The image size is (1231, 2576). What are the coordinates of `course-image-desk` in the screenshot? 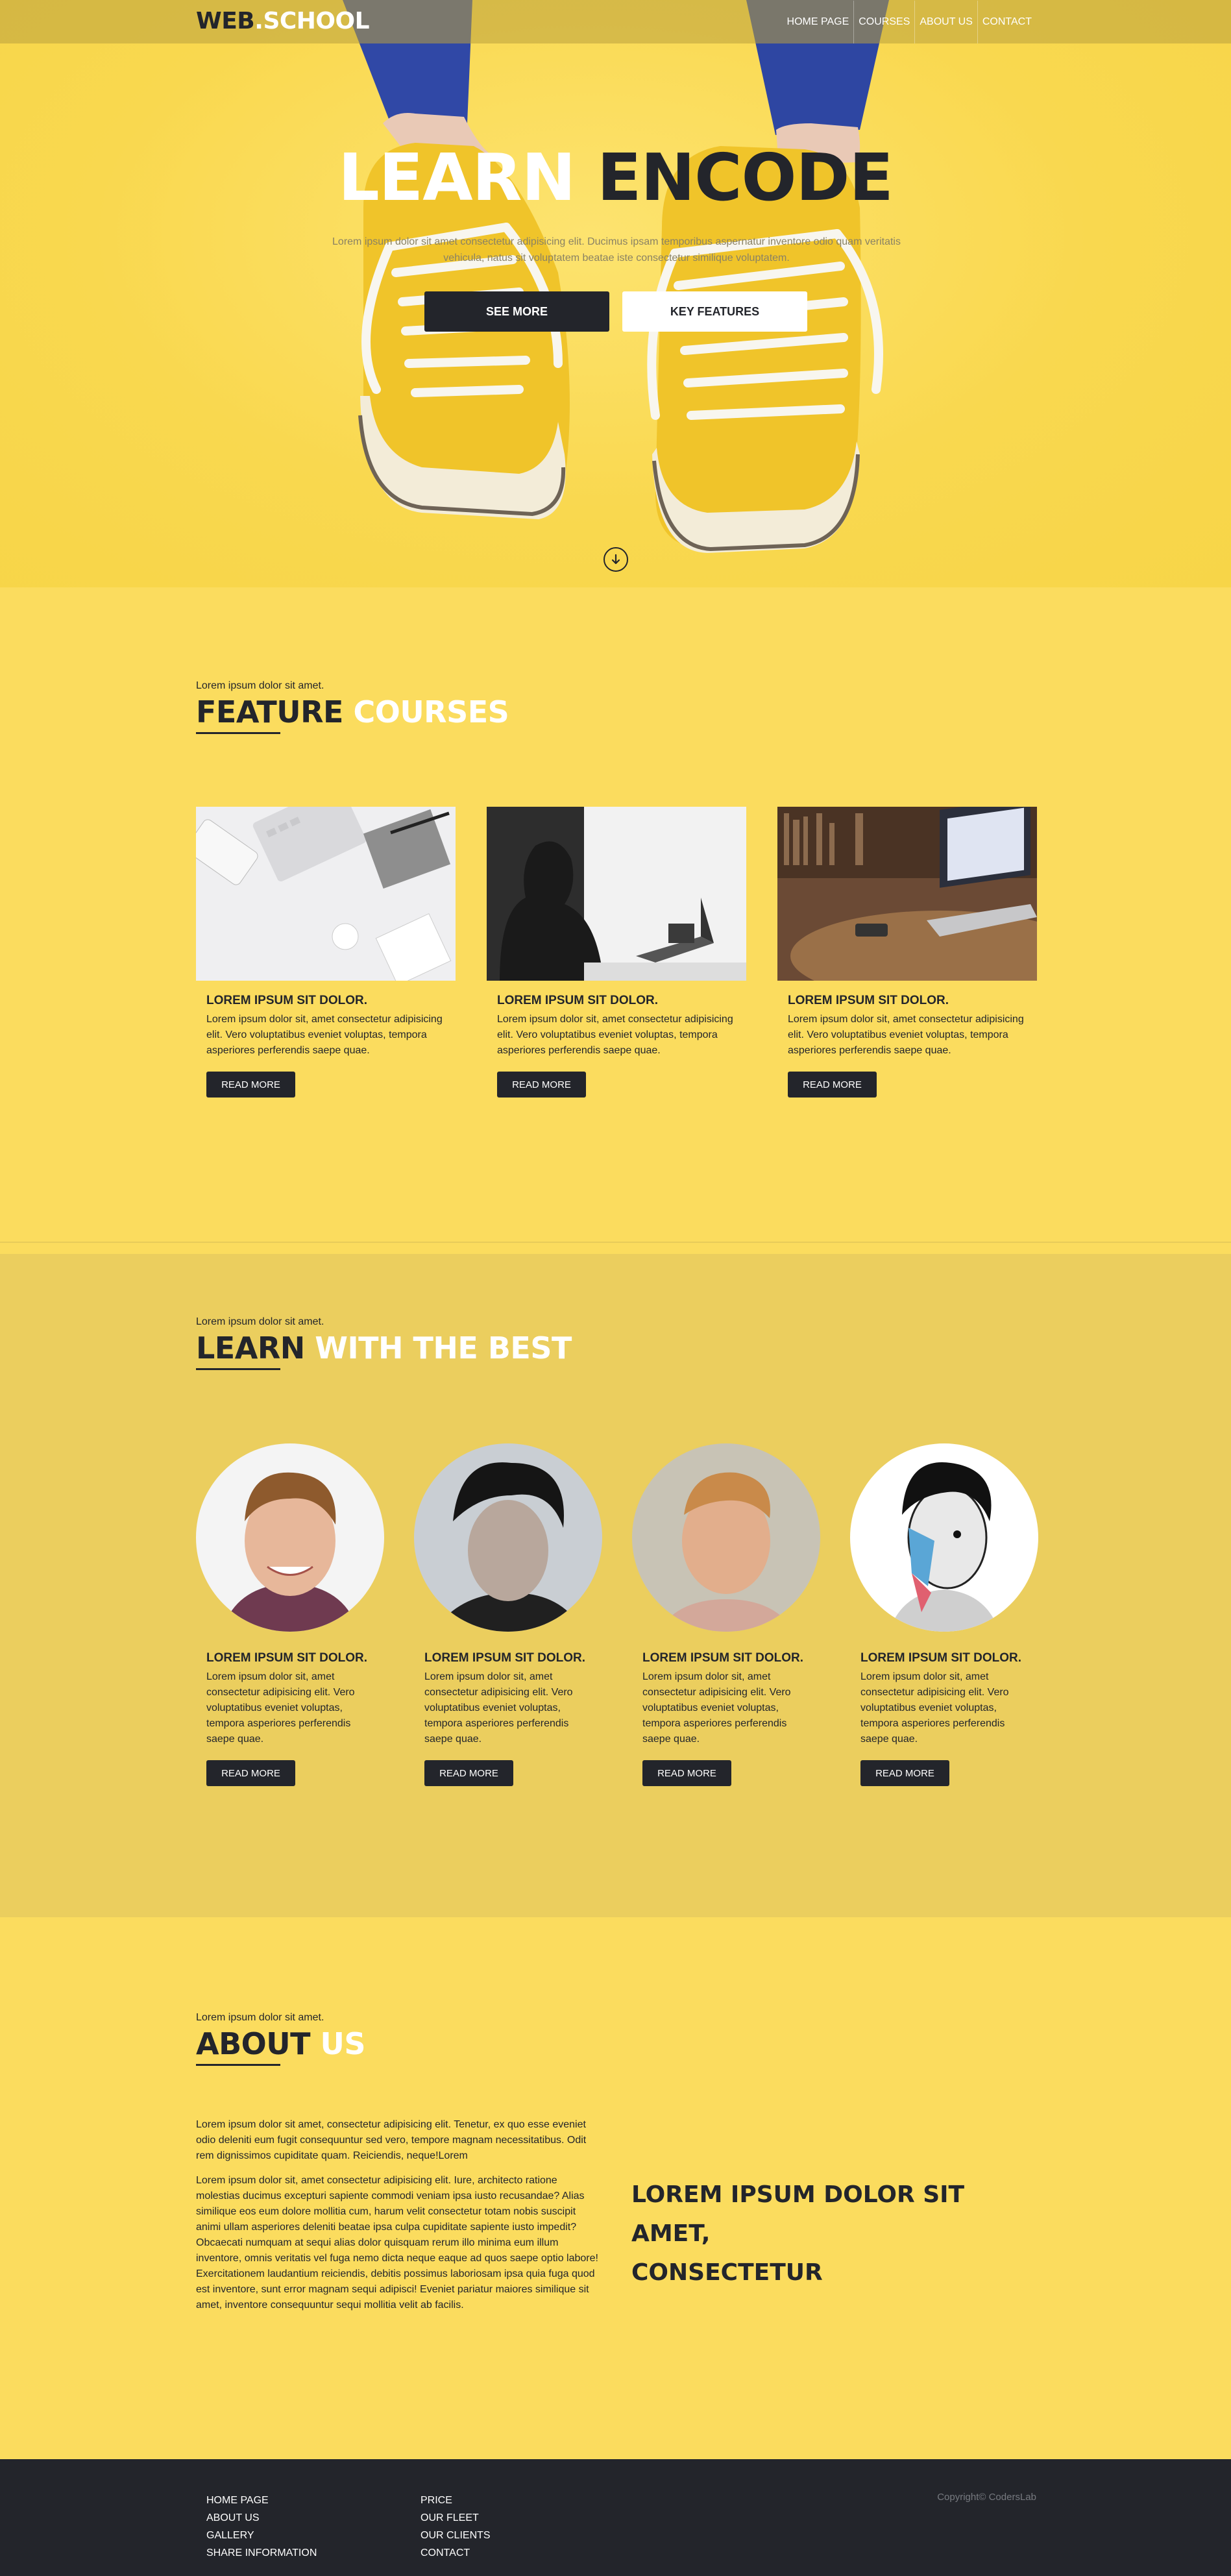 It's located at (326, 894).